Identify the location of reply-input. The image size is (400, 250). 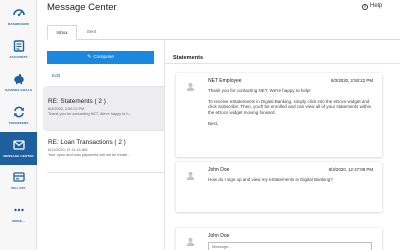
(290, 246).